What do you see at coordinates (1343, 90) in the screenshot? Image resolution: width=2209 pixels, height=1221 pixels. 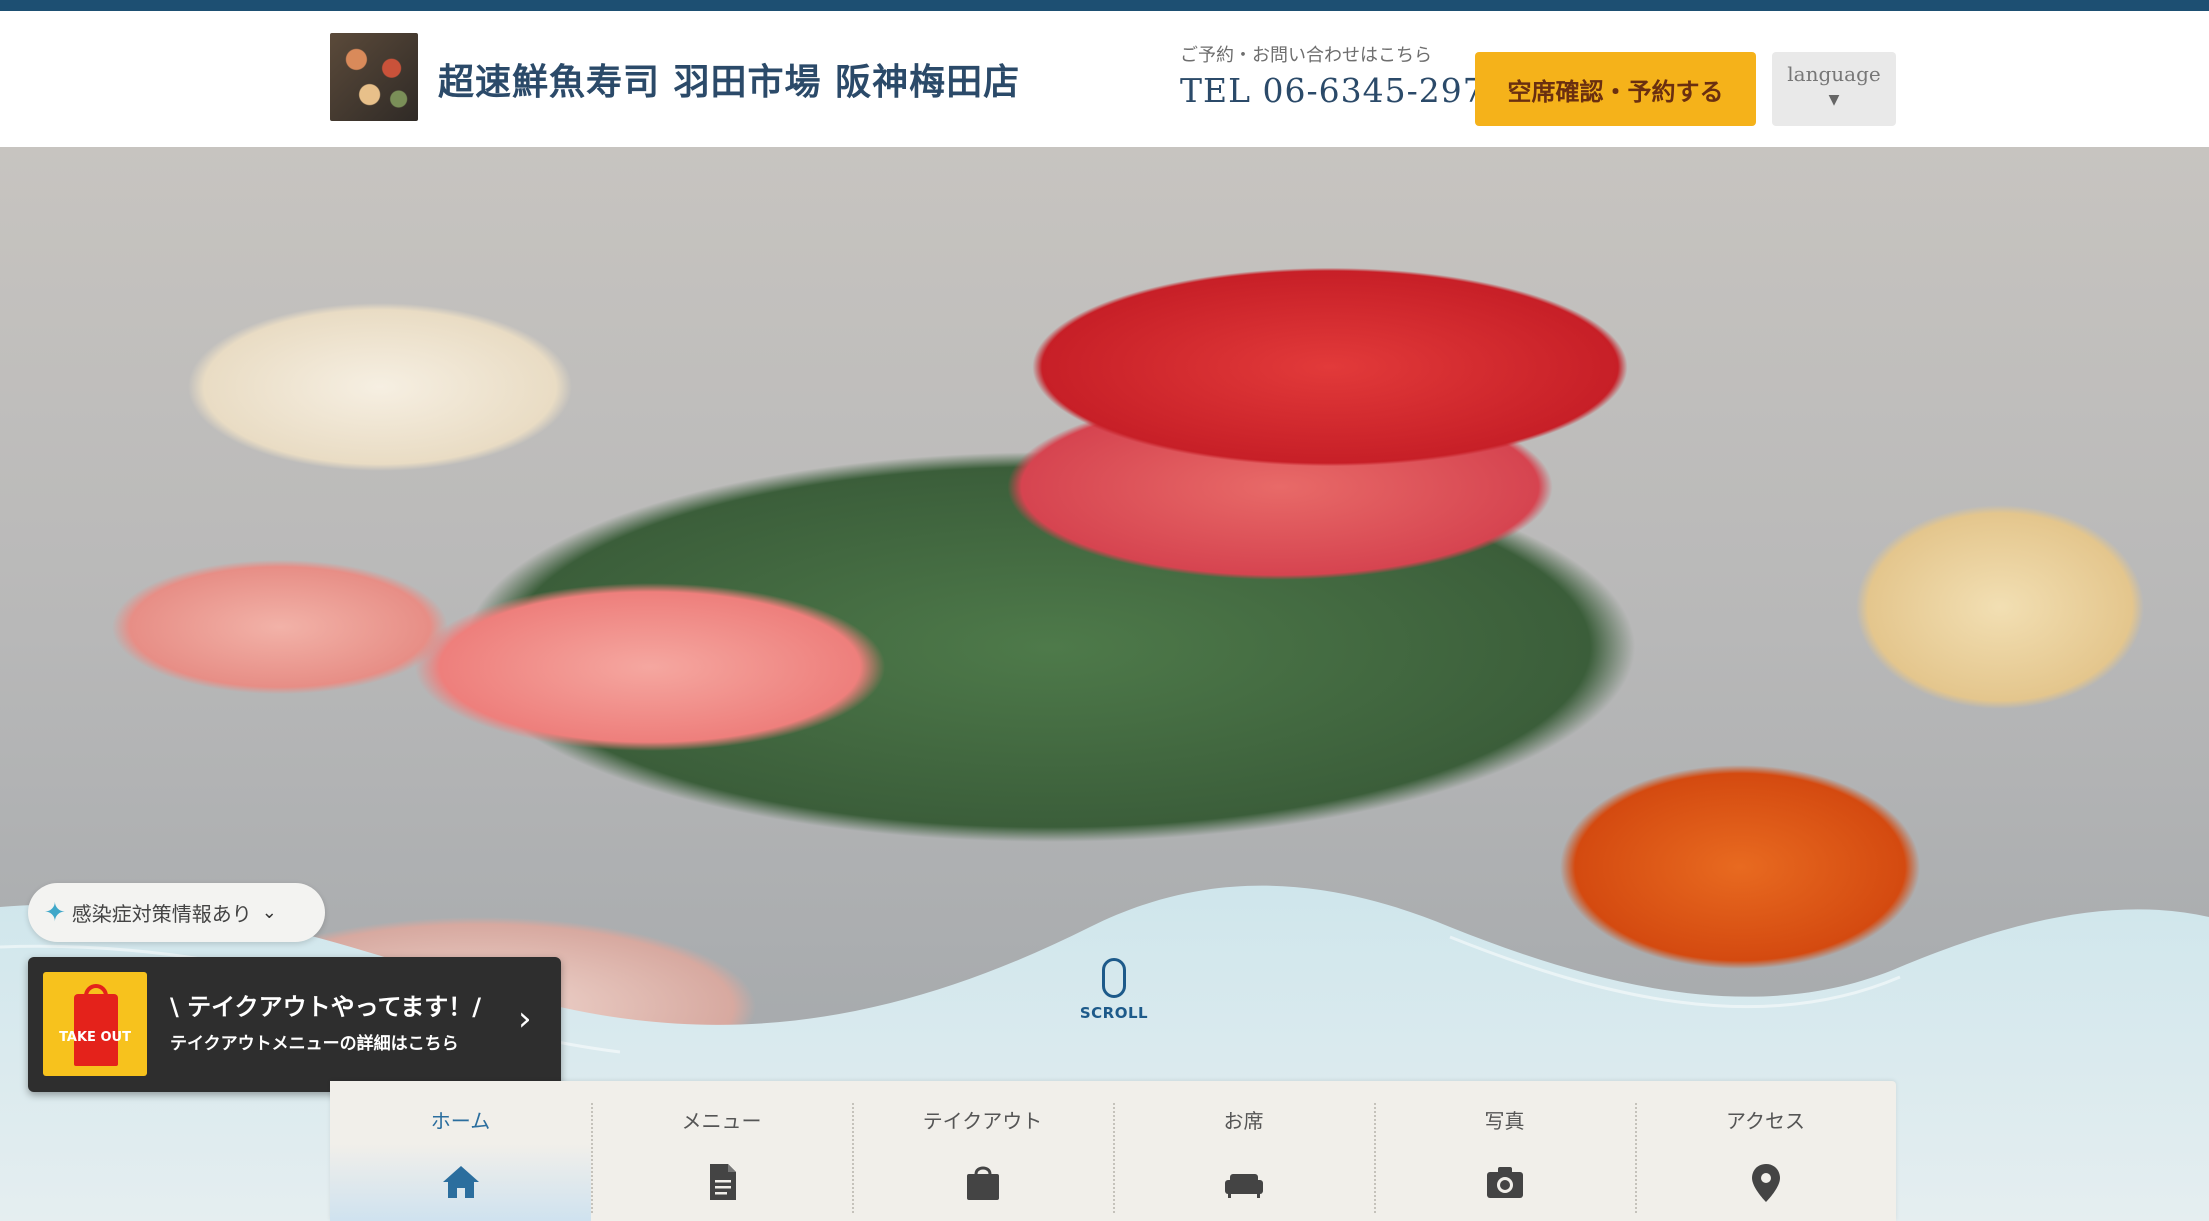 I see `phone-number: TEL 06-6345-2976` at bounding box center [1343, 90].